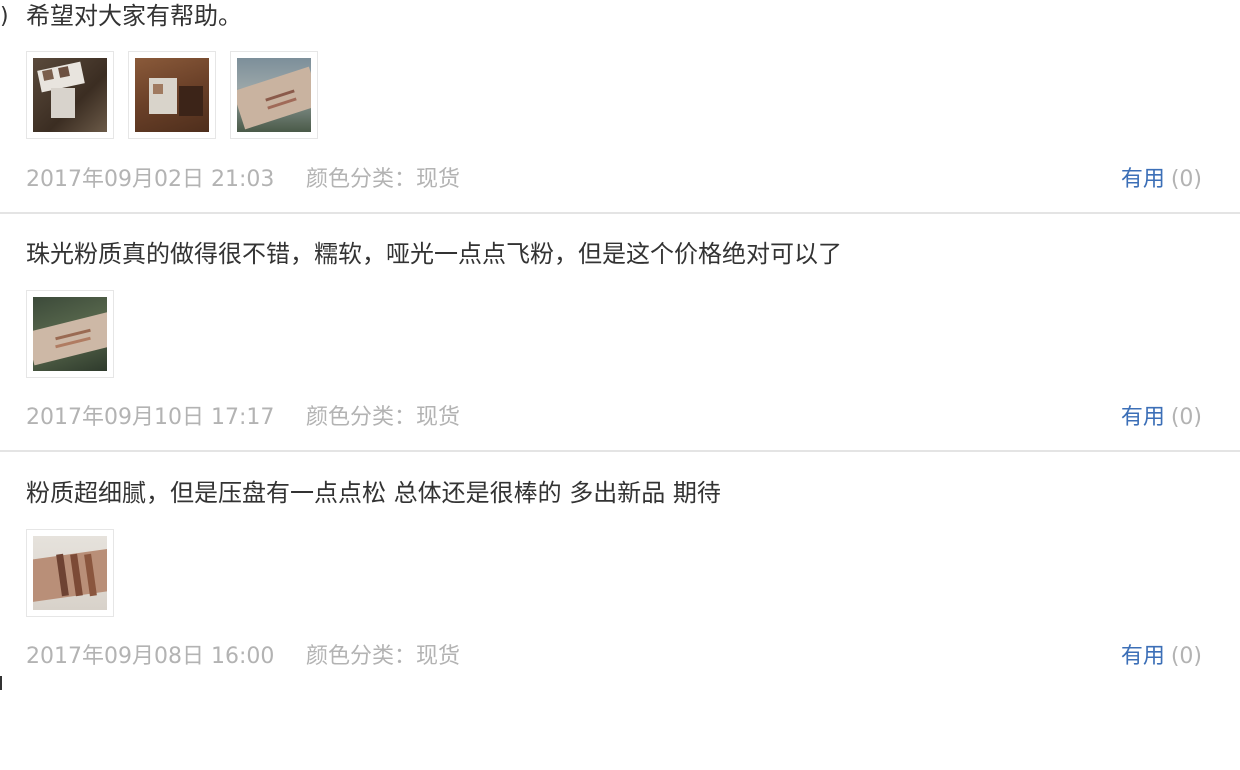 The width and height of the screenshot is (1240, 770). I want to click on review-text: 希望对大家有帮助。, so click(134, 16).